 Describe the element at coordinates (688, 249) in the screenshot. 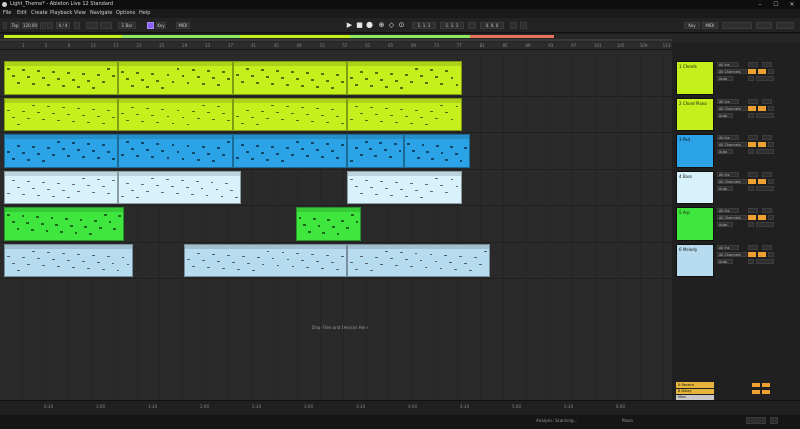

I see `track-name: 6 Melody` at that location.